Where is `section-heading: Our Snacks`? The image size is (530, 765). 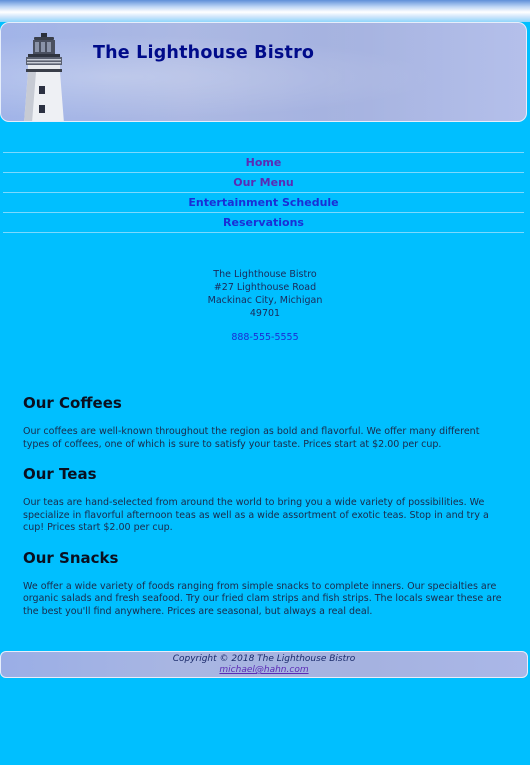
section-heading: Our Snacks is located at coordinates (71, 557).